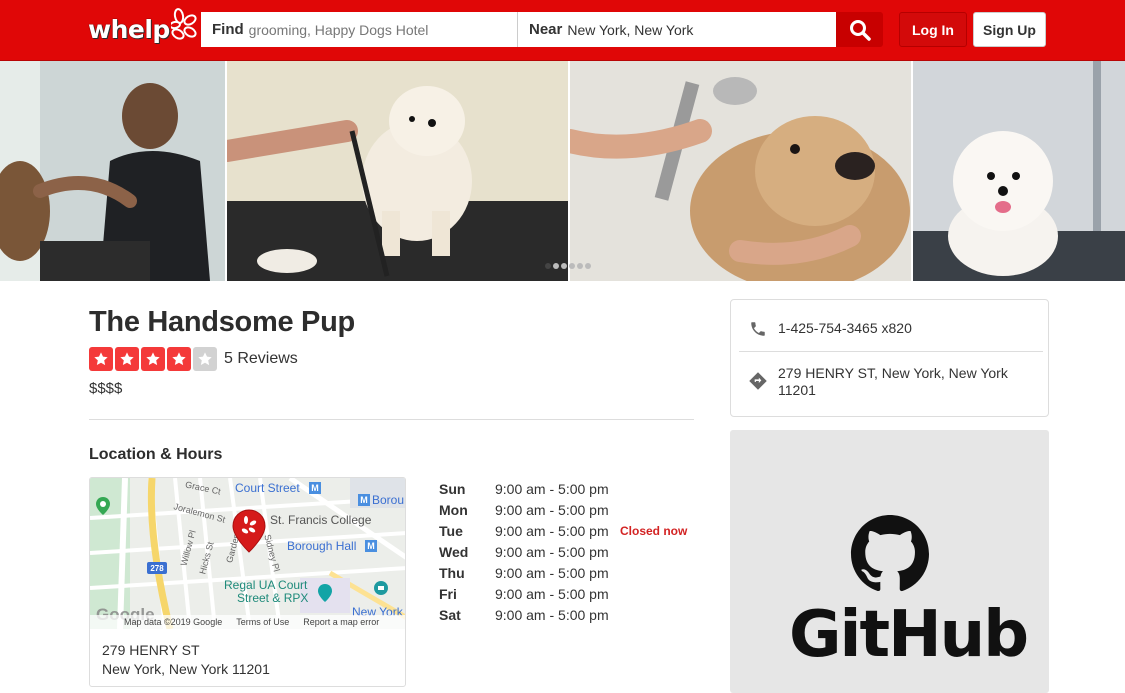 The height and width of the screenshot is (693, 1125). Describe the element at coordinates (266, 585) in the screenshot. I see `map-label-regal: Regal UA Court` at that location.